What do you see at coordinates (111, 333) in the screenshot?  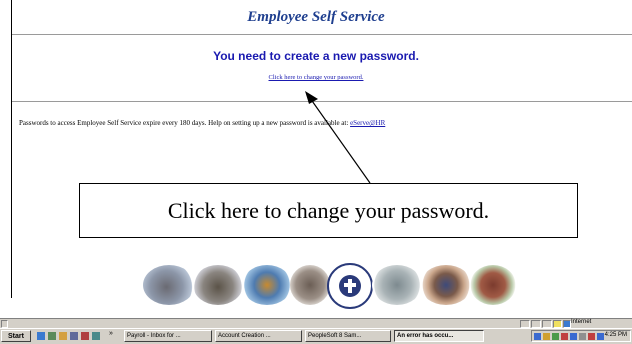 I see `more-quicklaunch-chevron: »` at bounding box center [111, 333].